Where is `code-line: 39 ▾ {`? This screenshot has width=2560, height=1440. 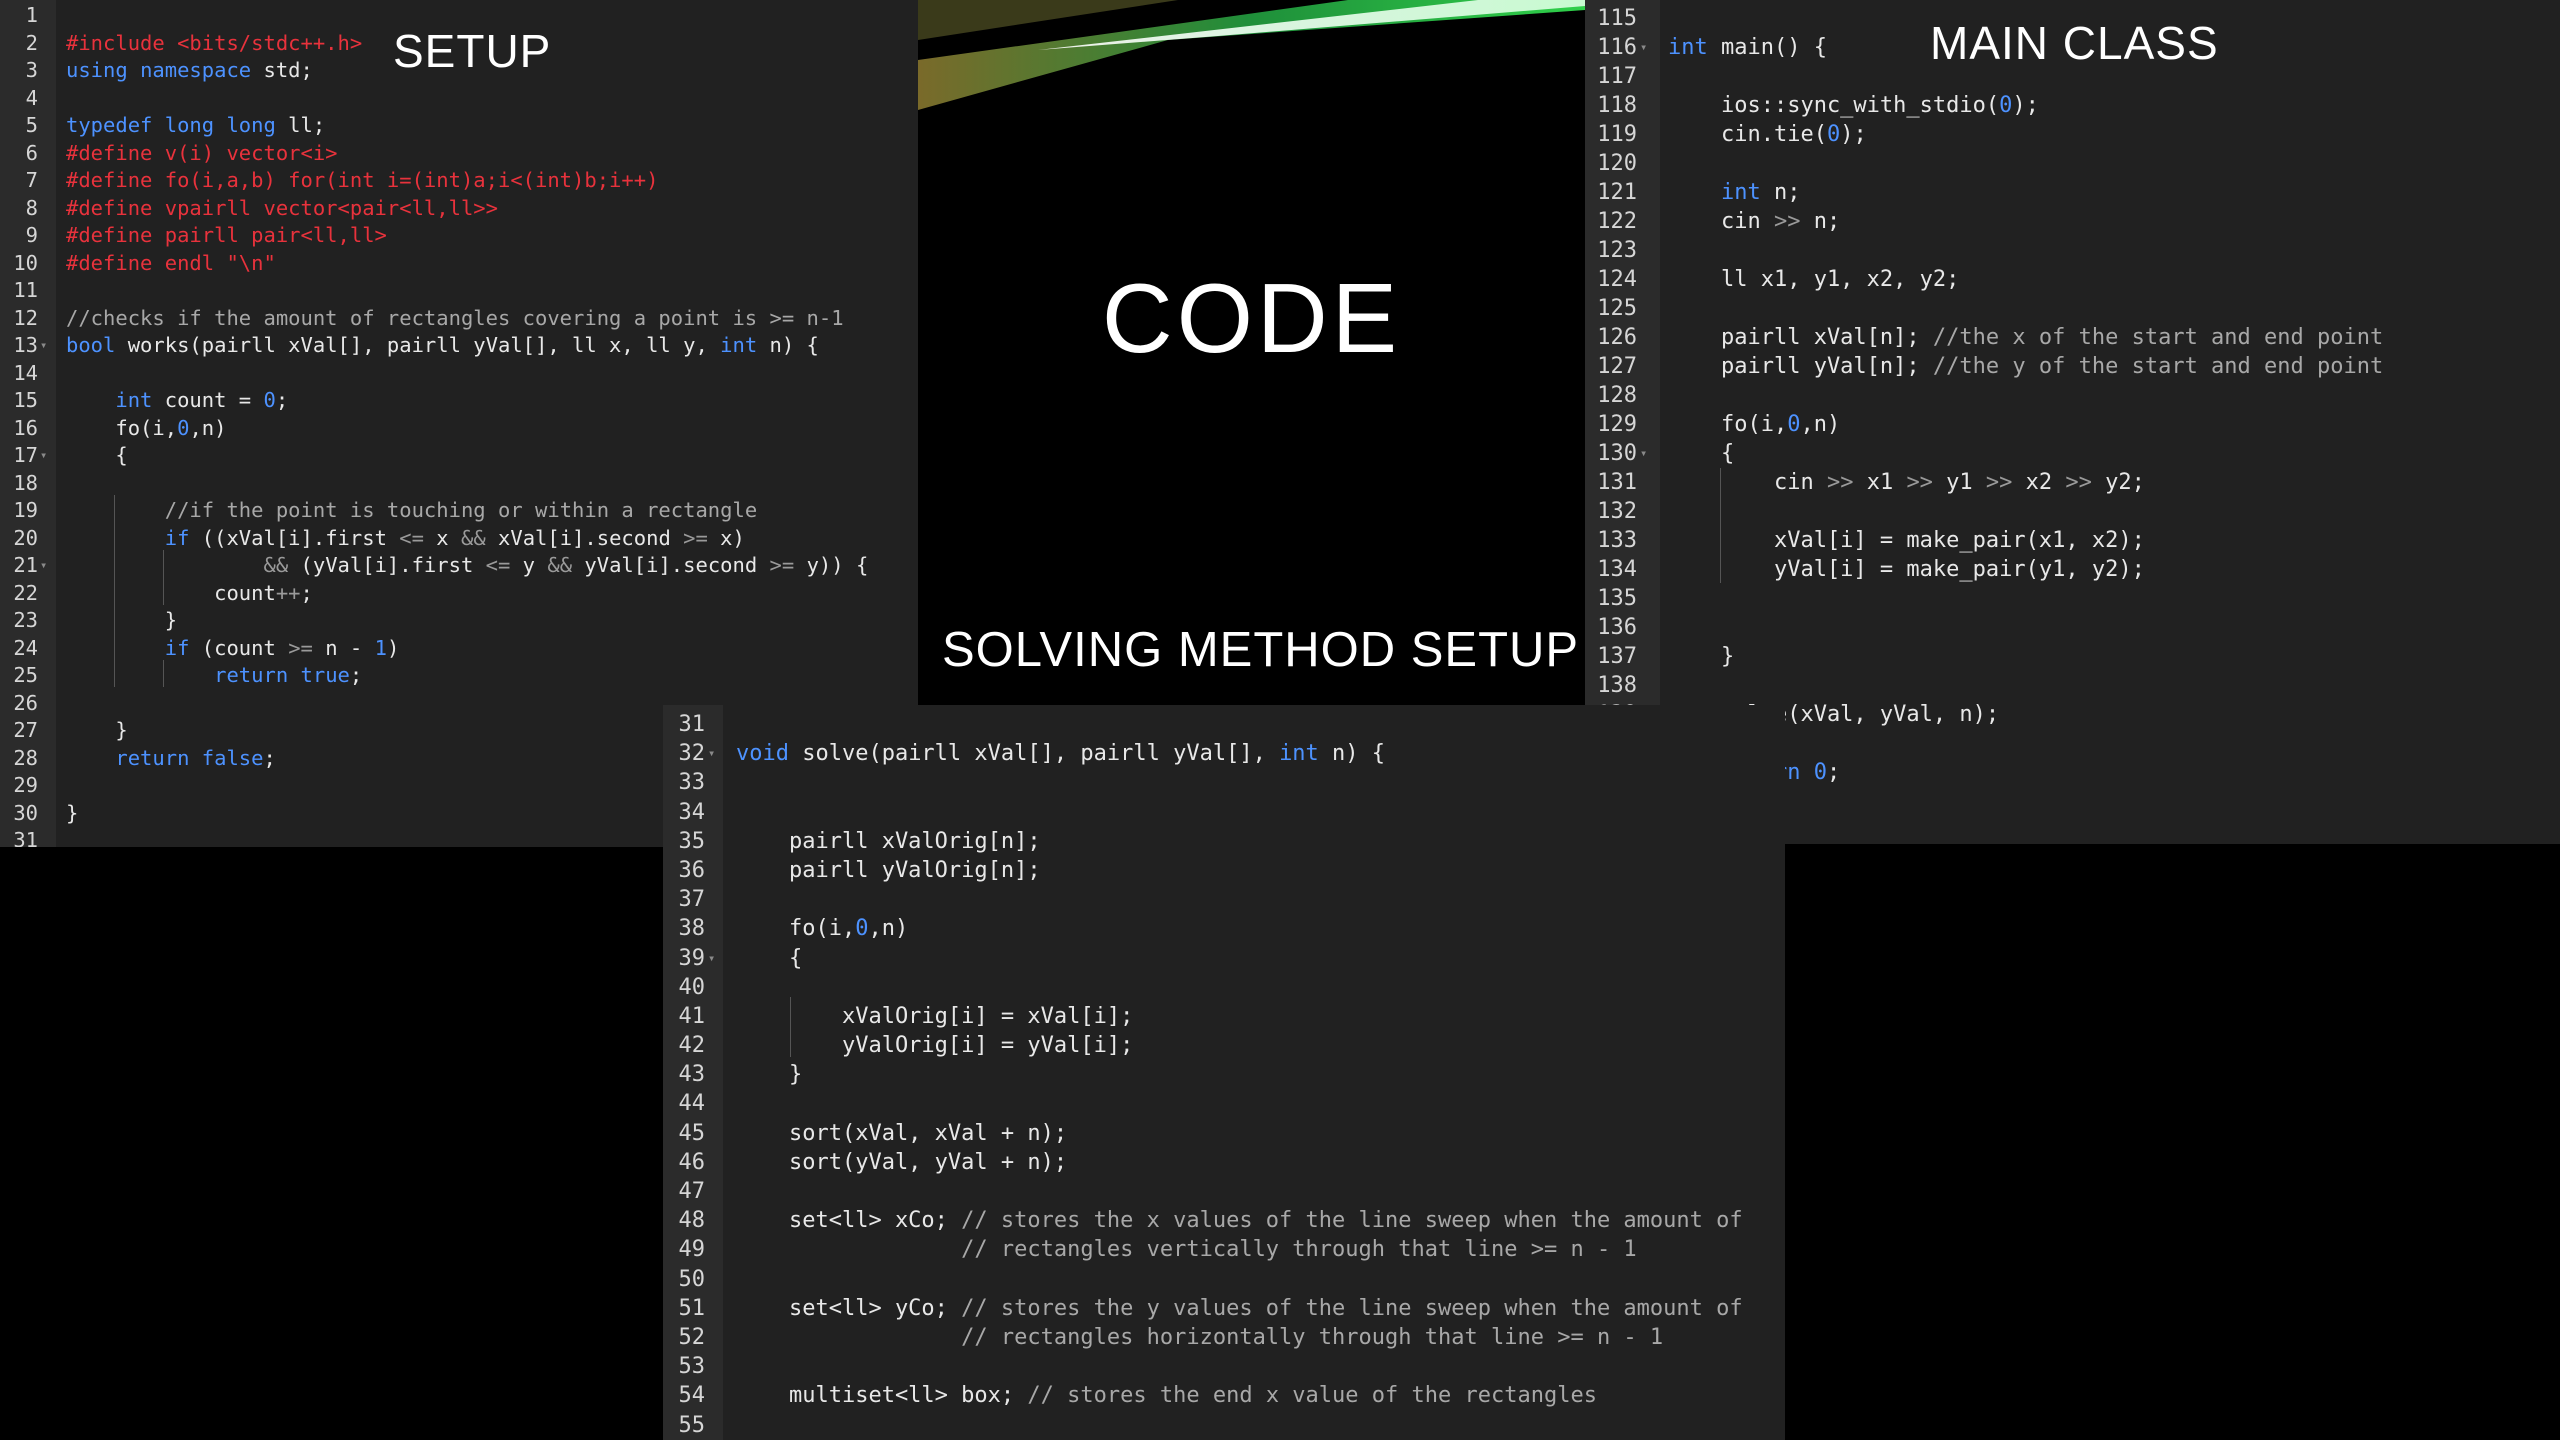 code-line: 39 ▾ { is located at coordinates (1224, 958).